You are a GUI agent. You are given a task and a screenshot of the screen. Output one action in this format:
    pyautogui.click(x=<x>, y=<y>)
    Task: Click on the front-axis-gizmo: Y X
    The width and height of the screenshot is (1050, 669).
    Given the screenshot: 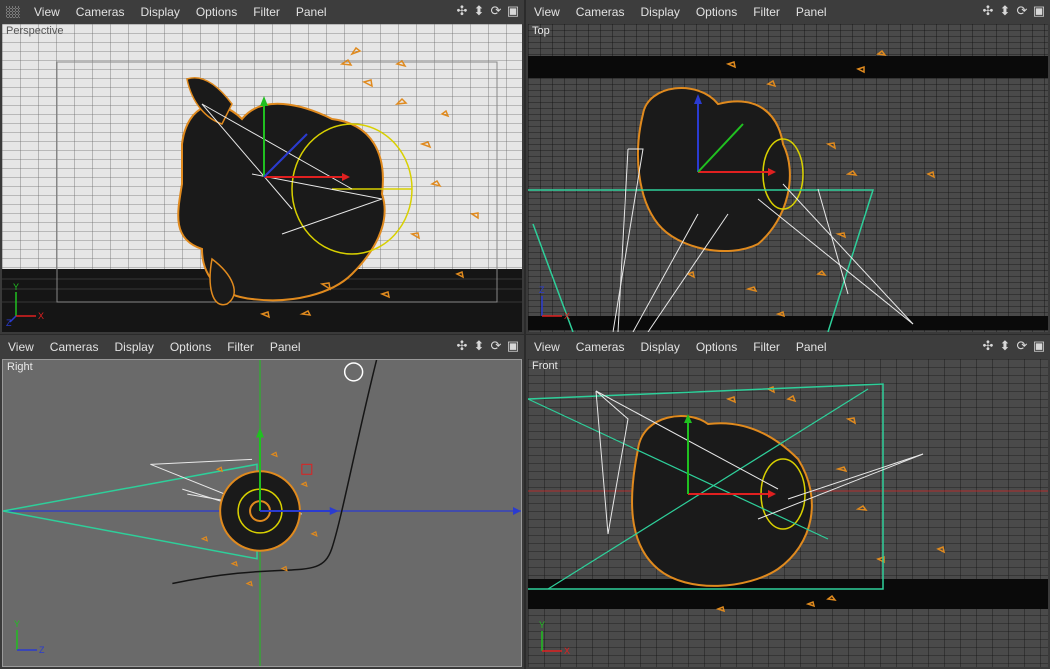 What is the action you would take?
    pyautogui.click(x=554, y=638)
    